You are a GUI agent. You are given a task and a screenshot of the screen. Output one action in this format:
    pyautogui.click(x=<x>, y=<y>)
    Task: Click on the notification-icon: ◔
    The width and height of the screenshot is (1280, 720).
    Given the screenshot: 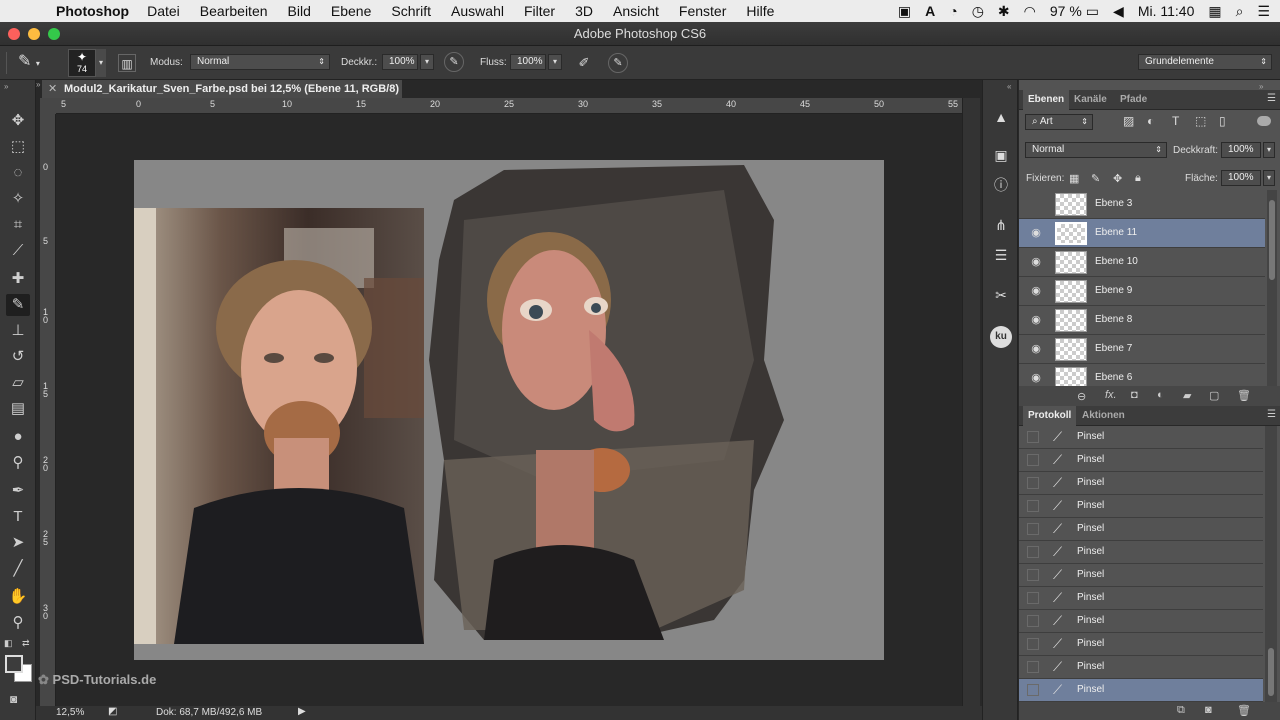 What is the action you would take?
    pyautogui.click(x=953, y=11)
    